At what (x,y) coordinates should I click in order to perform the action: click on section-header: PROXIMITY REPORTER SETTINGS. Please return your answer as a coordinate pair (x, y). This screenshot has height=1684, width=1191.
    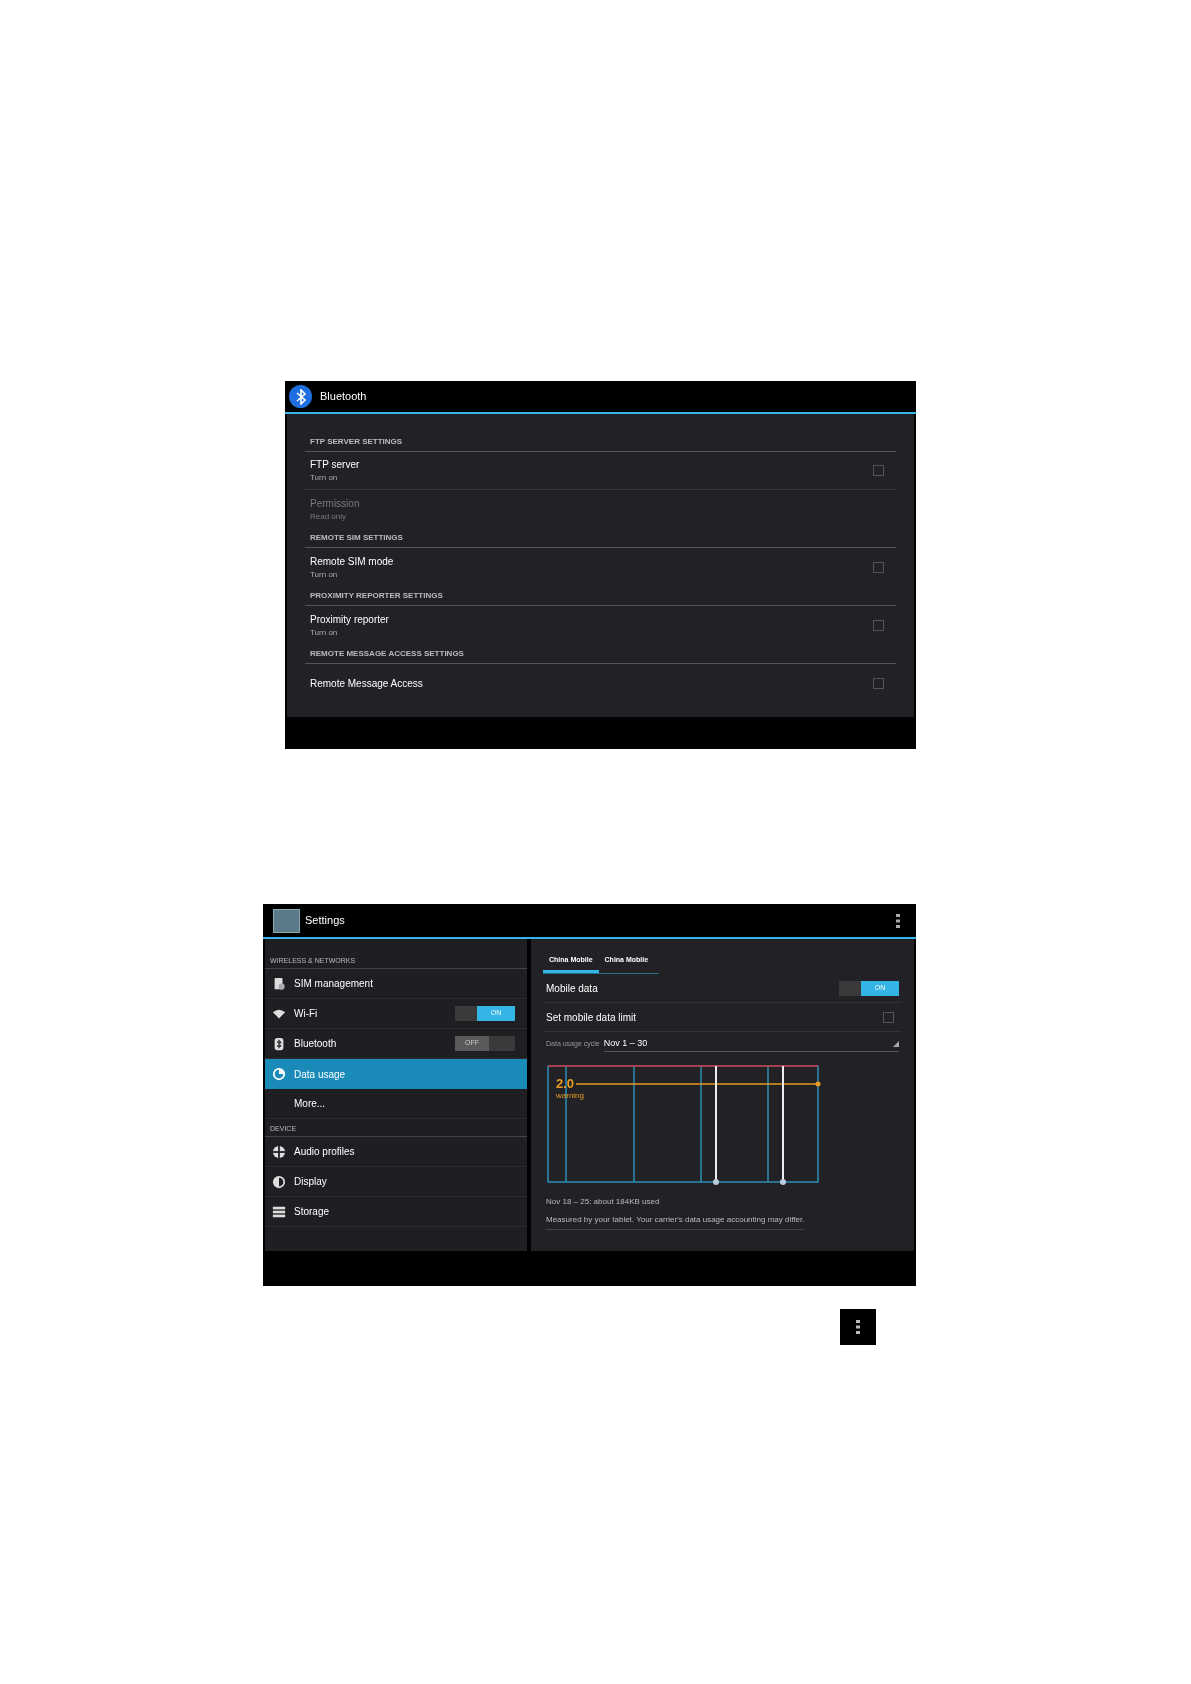
    Looking at the image, I should click on (376, 596).